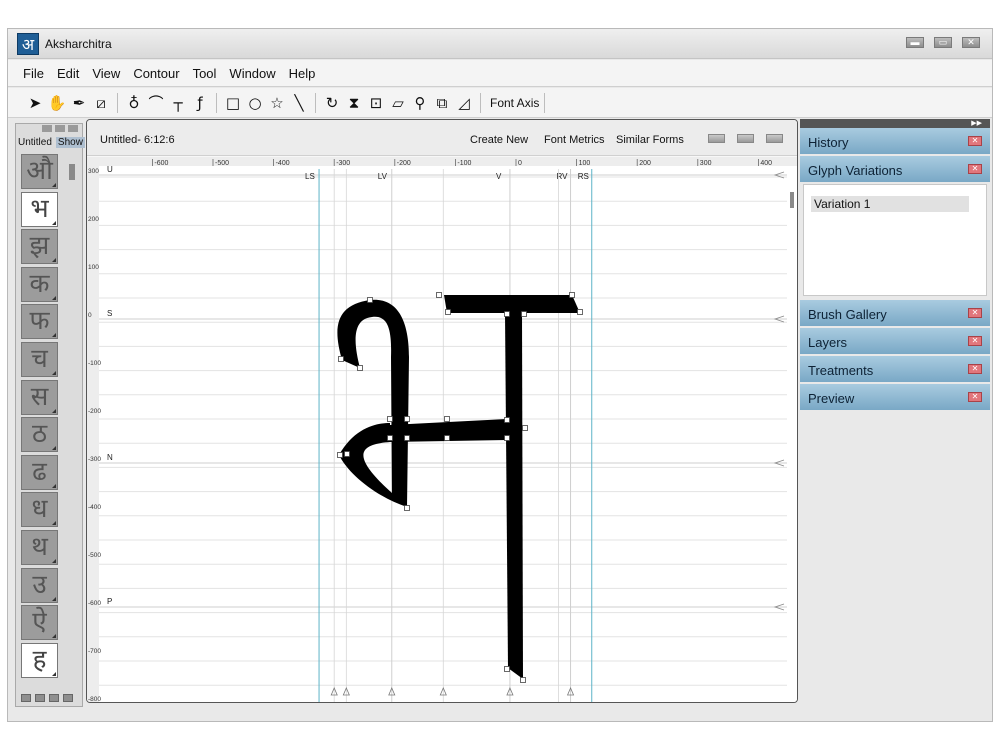 Image resolution: width=1000 pixels, height=750 pixels. What do you see at coordinates (895, 142) in the screenshot?
I see `history-panel: History ✕` at bounding box center [895, 142].